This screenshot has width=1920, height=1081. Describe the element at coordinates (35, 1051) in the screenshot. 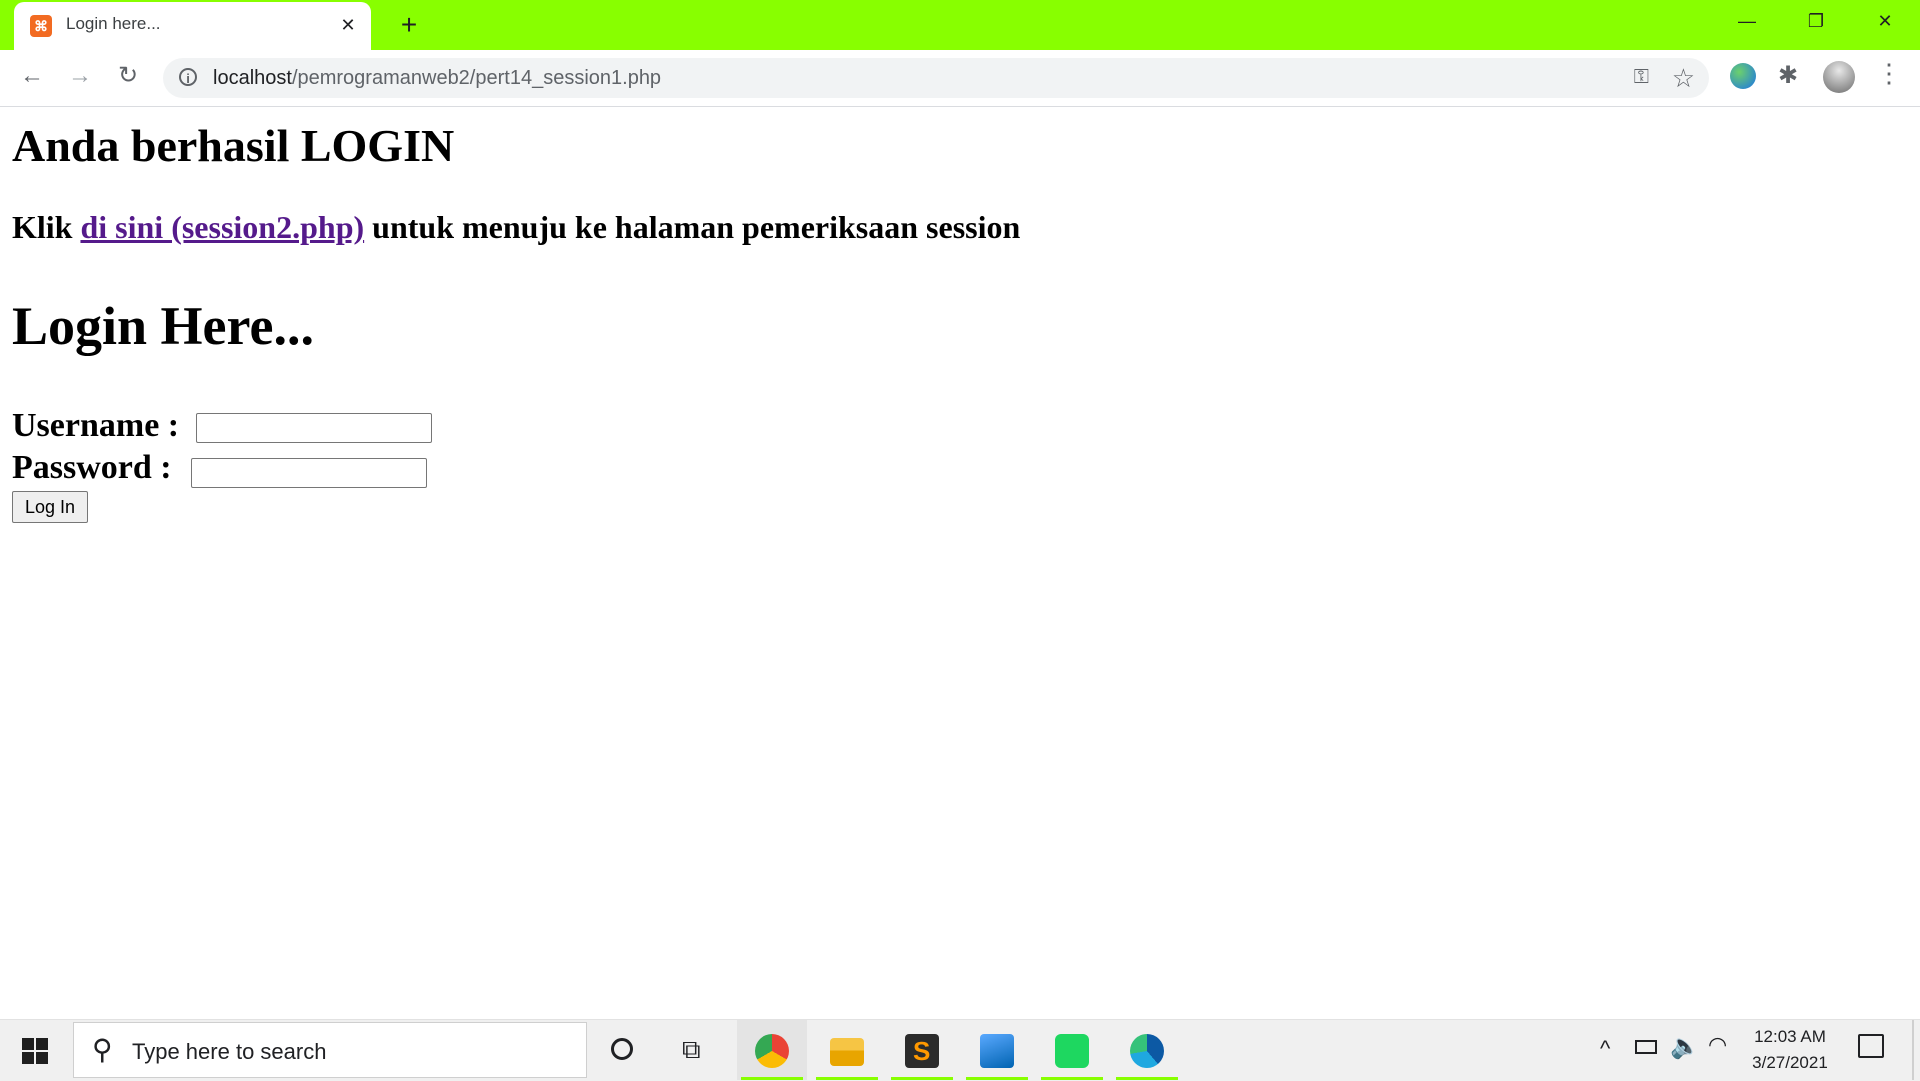

I see `windows-start-icon` at that location.